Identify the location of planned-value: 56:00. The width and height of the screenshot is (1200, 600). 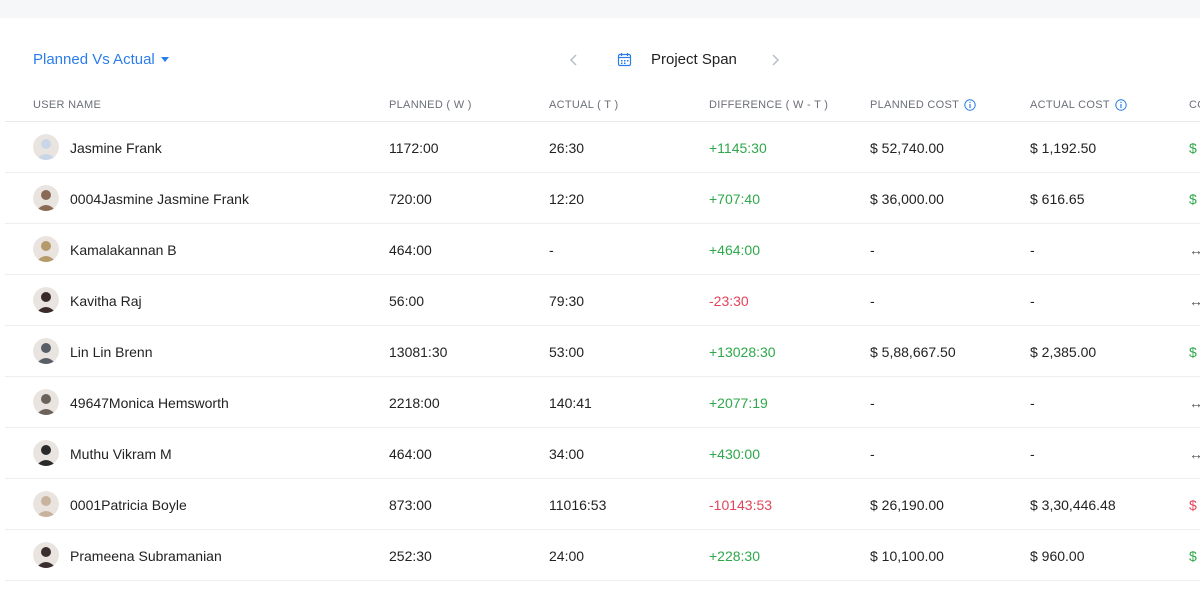
(407, 301).